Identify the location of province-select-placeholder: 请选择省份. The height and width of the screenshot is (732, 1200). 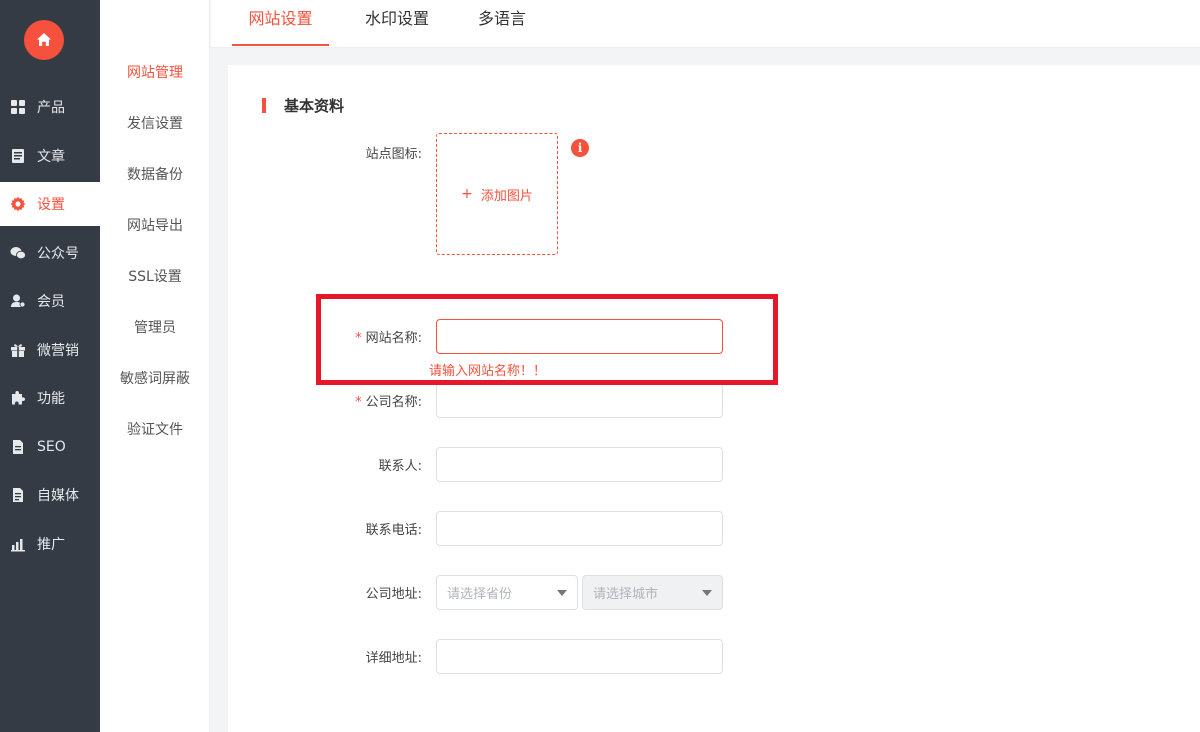
(480, 594).